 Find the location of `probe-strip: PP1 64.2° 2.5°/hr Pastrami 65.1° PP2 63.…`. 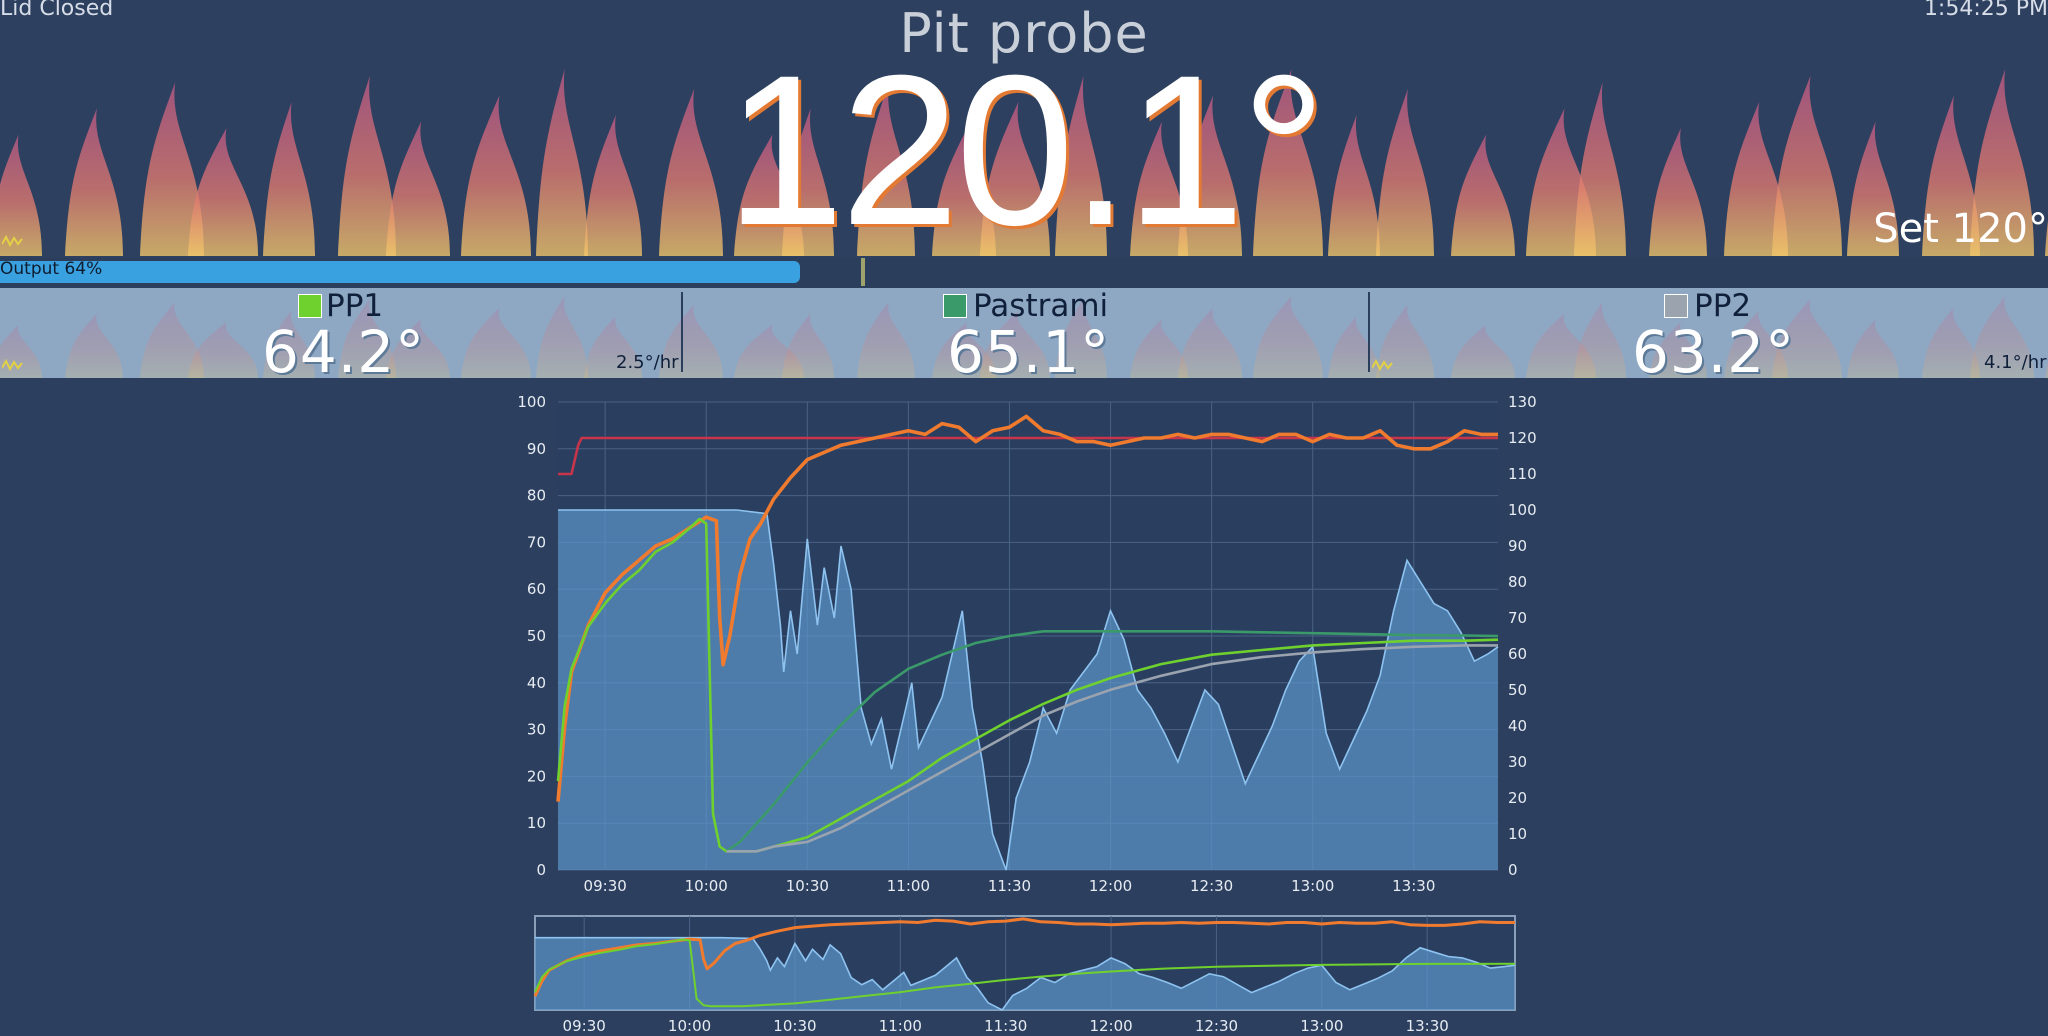

probe-strip: PP1 64.2° 2.5°/hr Pastrami 65.1° PP2 63.… is located at coordinates (1024, 333).